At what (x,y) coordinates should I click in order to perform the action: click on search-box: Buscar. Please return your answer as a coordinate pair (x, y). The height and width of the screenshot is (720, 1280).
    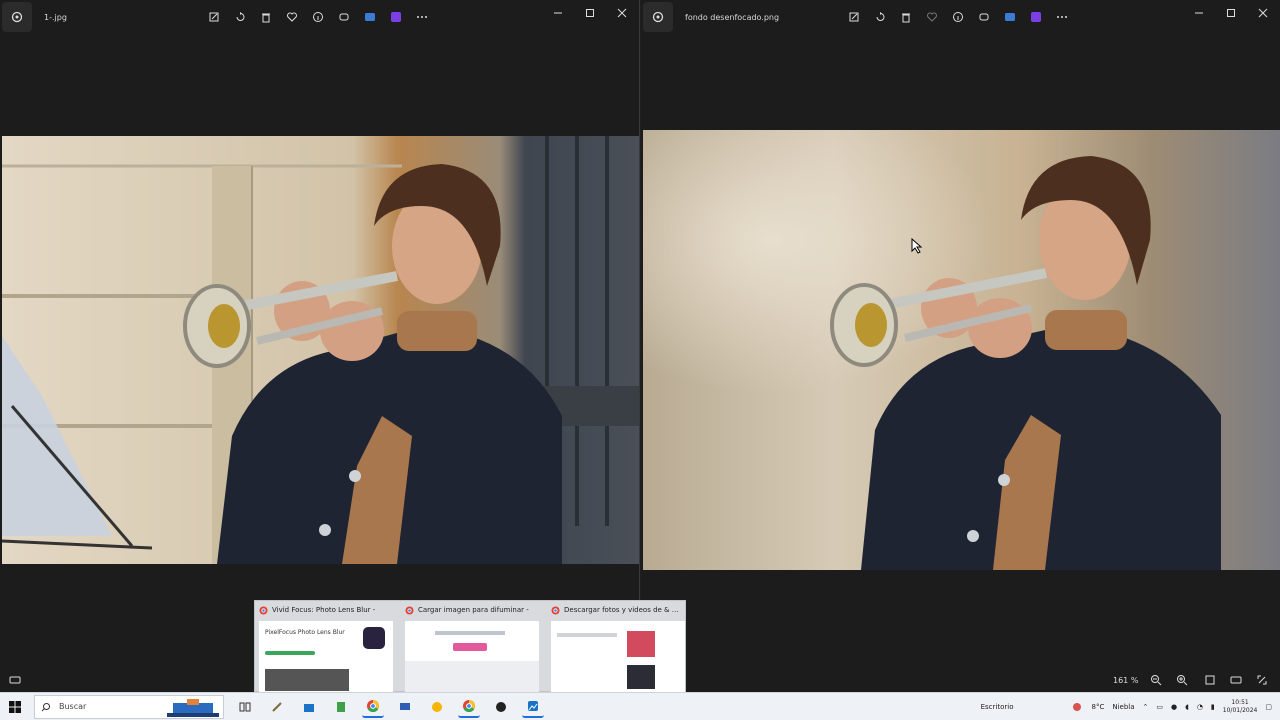
    Looking at the image, I should click on (129, 706).